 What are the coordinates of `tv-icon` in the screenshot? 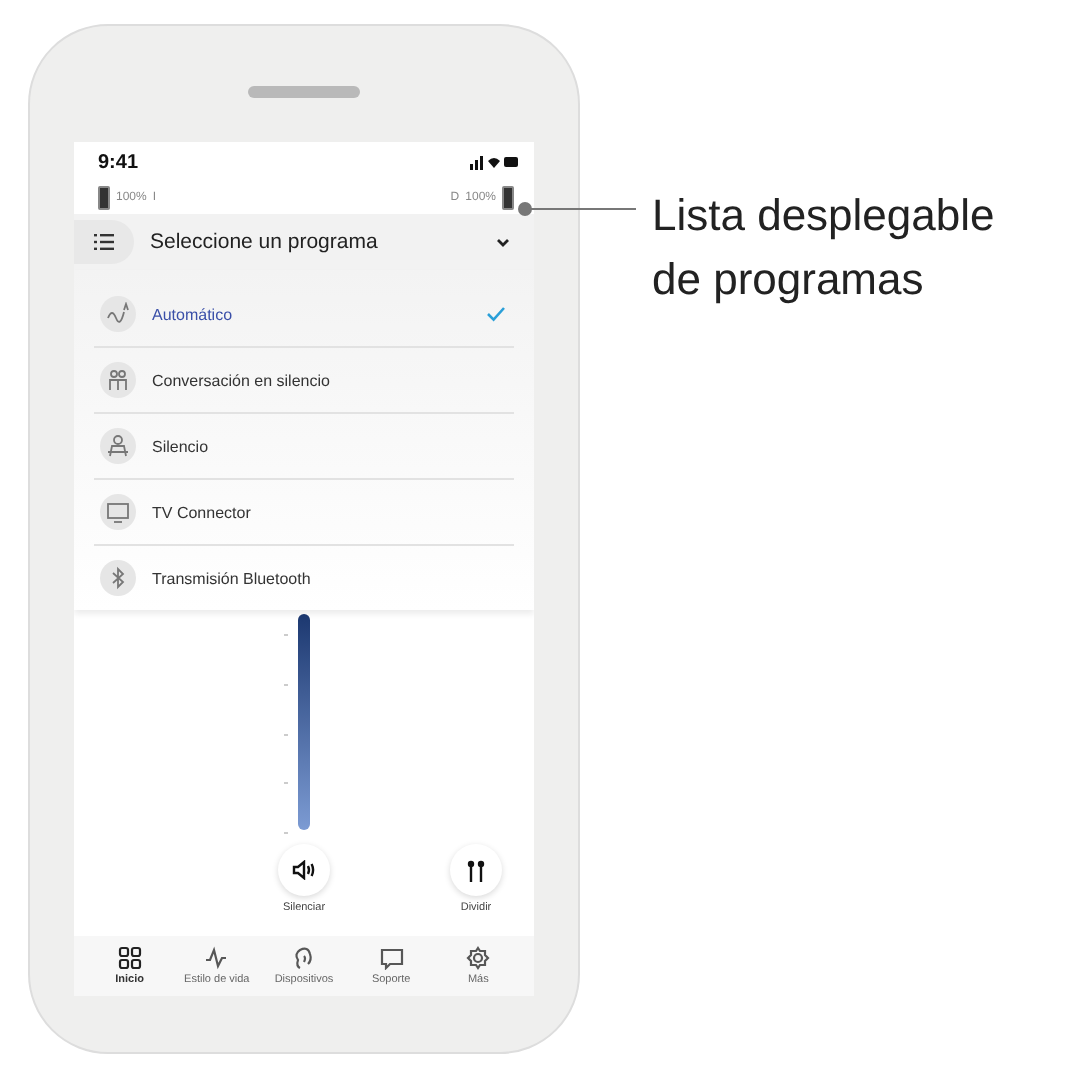 It's located at (118, 512).